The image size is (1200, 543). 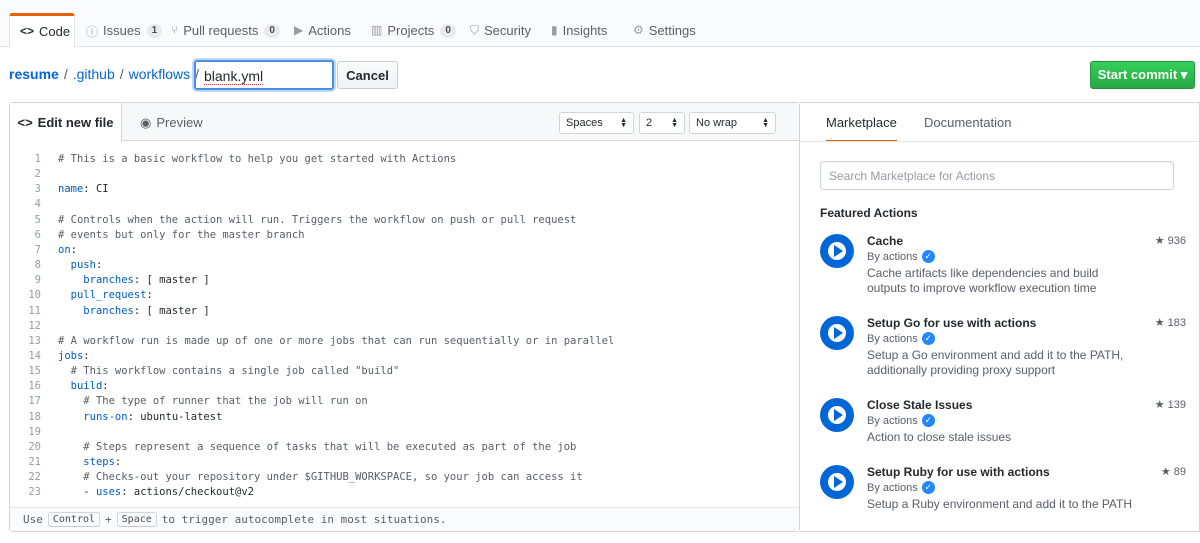 What do you see at coordinates (94, 74) in the screenshot?
I see `breadcrumb-github-dir: .github` at bounding box center [94, 74].